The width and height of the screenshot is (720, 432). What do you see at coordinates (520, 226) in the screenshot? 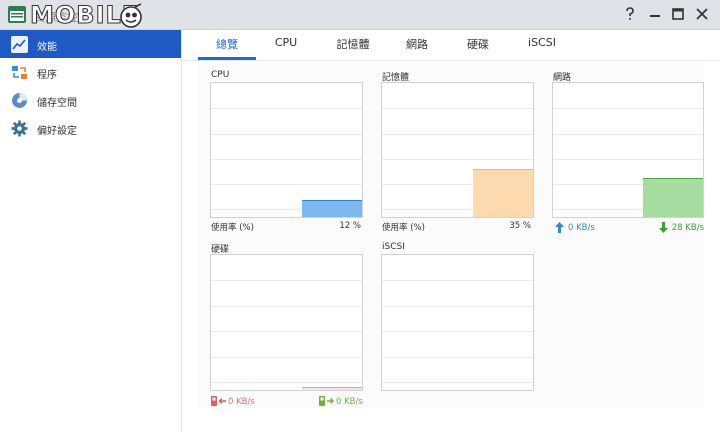
I see `memory-usage-value: 35 %` at bounding box center [520, 226].